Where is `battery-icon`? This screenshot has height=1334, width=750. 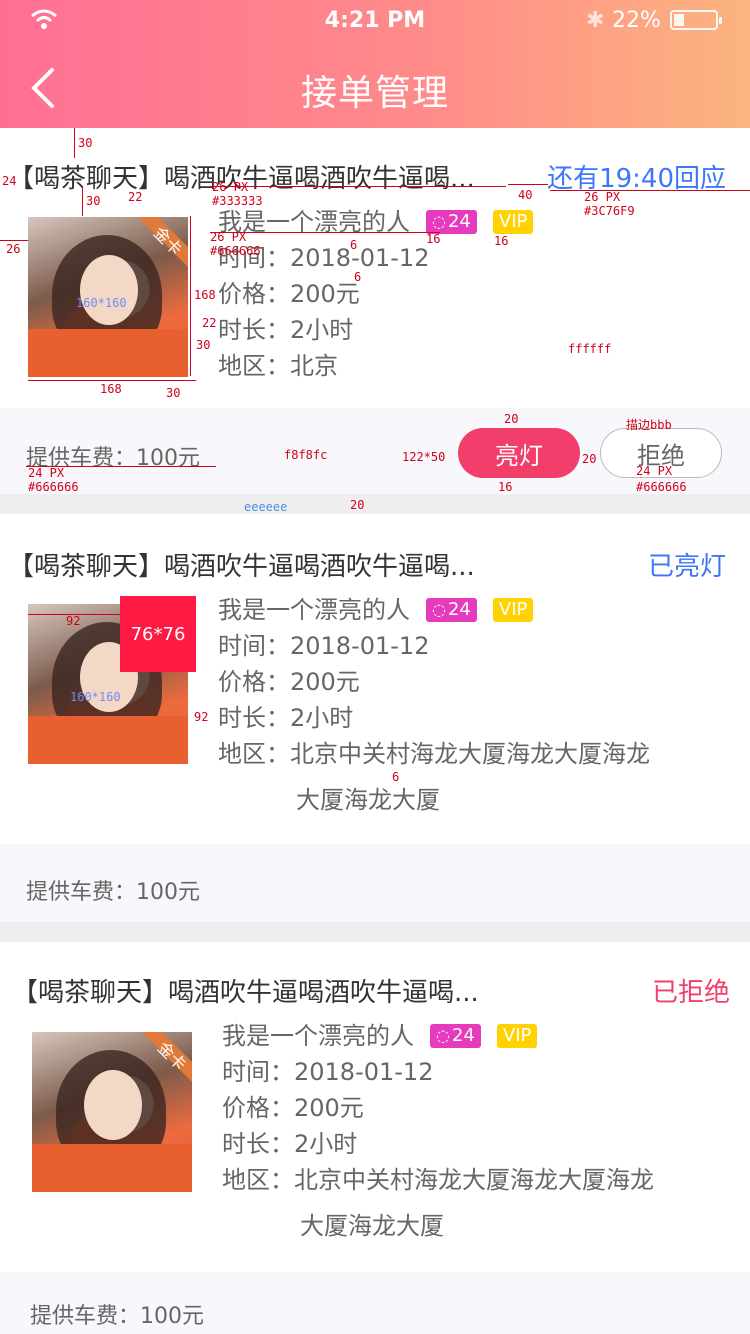 battery-icon is located at coordinates (696, 20).